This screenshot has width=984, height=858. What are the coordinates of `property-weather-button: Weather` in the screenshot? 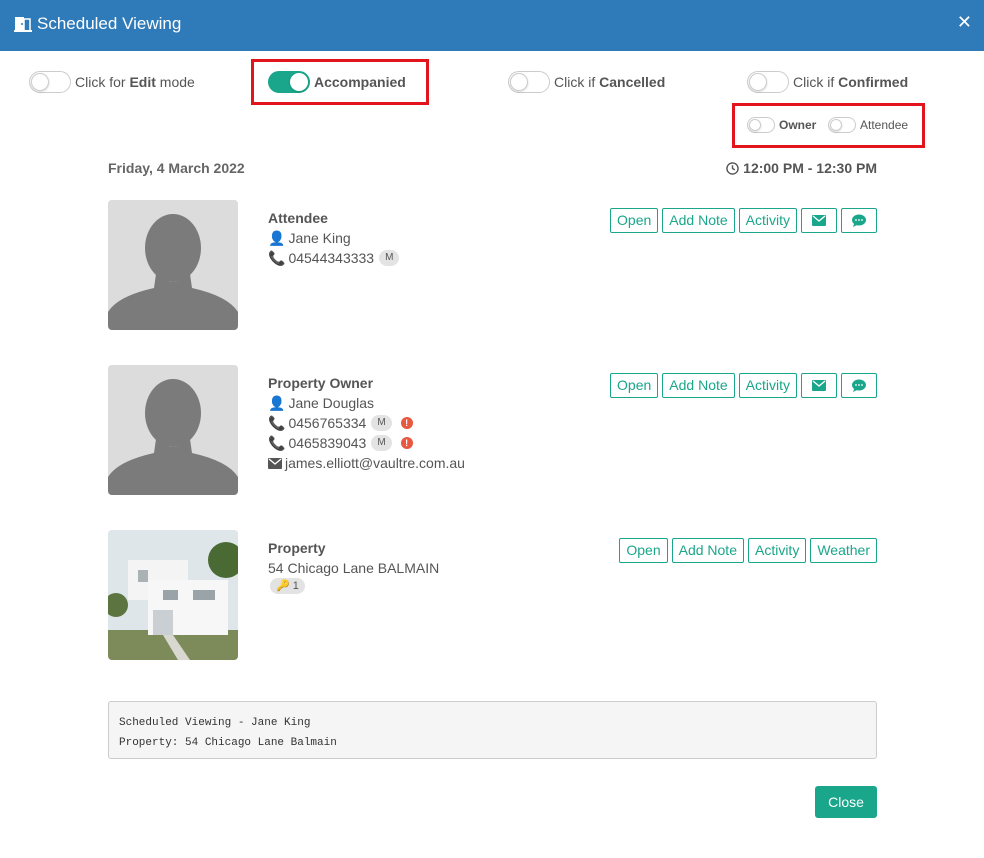 It's located at (843, 550).